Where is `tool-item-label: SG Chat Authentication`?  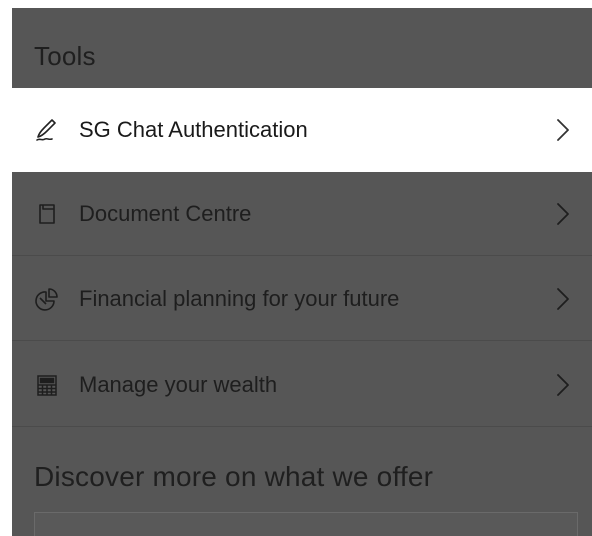
tool-item-label: SG Chat Authentication is located at coordinates (193, 129).